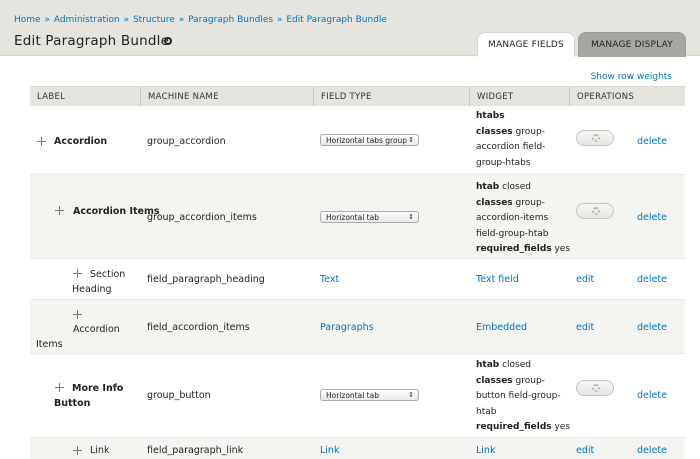 This screenshot has width=700, height=459. What do you see at coordinates (520, 96) in the screenshot?
I see `column-header-widget: WIDGET` at bounding box center [520, 96].